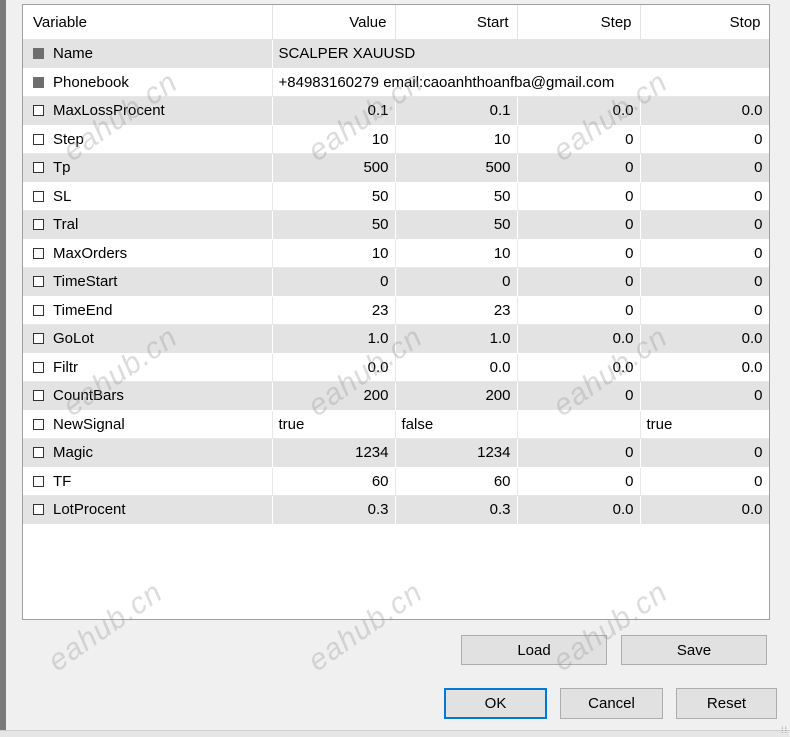 The height and width of the screenshot is (737, 790). What do you see at coordinates (456, 367) in the screenshot?
I see `start-cell: 0.0` at bounding box center [456, 367].